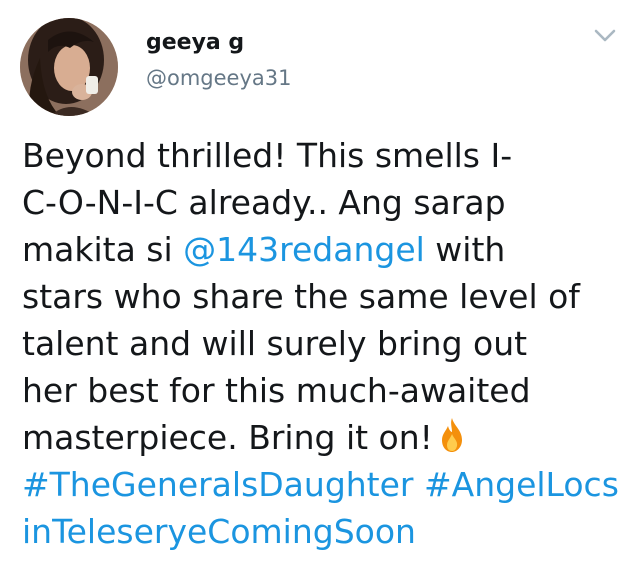 The image size is (640, 587). I want to click on tweet-line: C-O-N-I-C already.. Ang sarap, so click(264, 202).